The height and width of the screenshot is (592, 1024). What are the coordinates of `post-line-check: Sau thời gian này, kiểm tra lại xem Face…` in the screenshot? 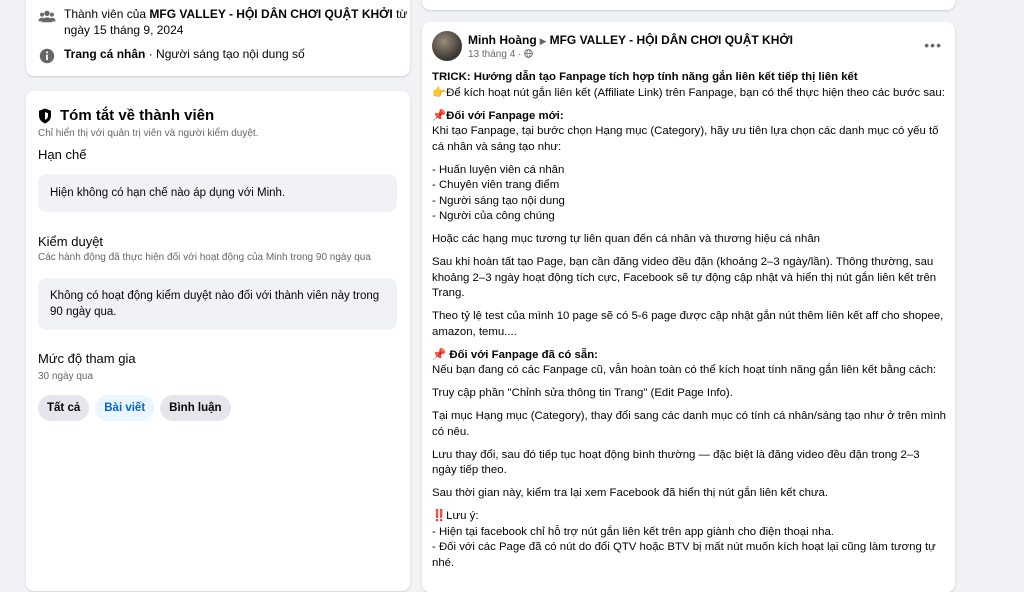 It's located at (630, 493).